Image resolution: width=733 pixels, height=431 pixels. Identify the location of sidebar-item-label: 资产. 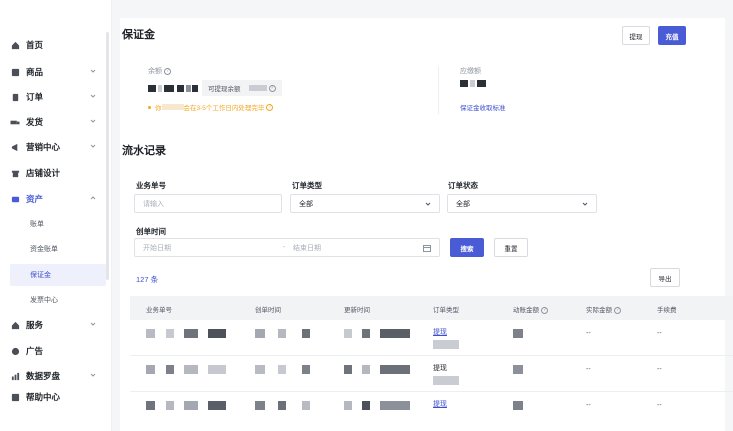
(35, 199).